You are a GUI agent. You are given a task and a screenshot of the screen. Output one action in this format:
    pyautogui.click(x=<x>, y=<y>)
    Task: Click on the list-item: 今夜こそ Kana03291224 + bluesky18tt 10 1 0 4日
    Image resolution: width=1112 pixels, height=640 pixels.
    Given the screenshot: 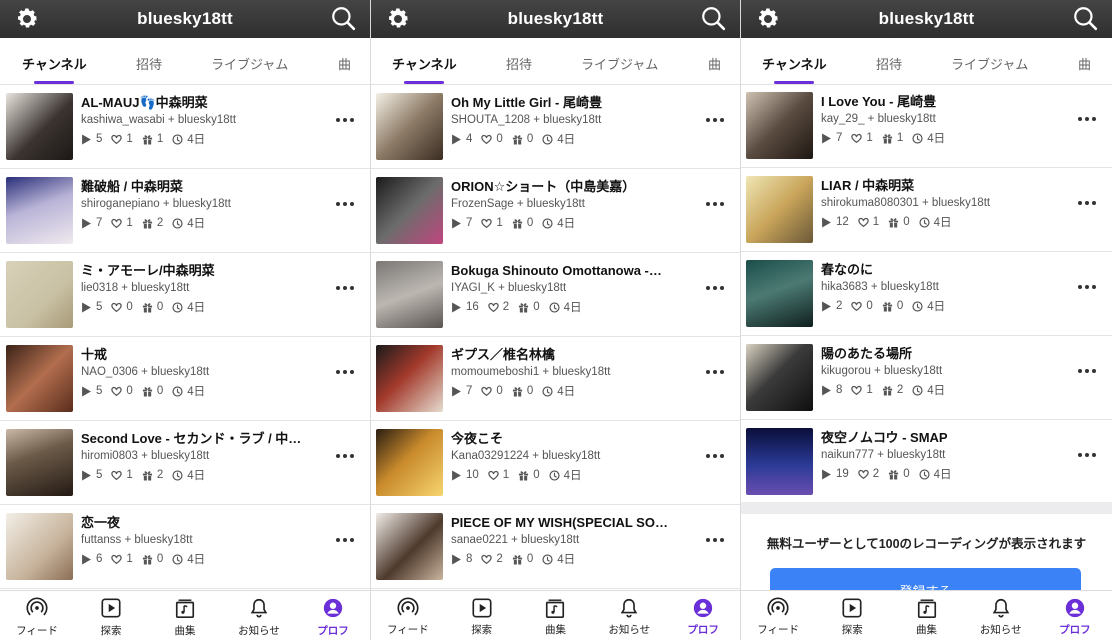 What is the action you would take?
    pyautogui.click(x=555, y=463)
    